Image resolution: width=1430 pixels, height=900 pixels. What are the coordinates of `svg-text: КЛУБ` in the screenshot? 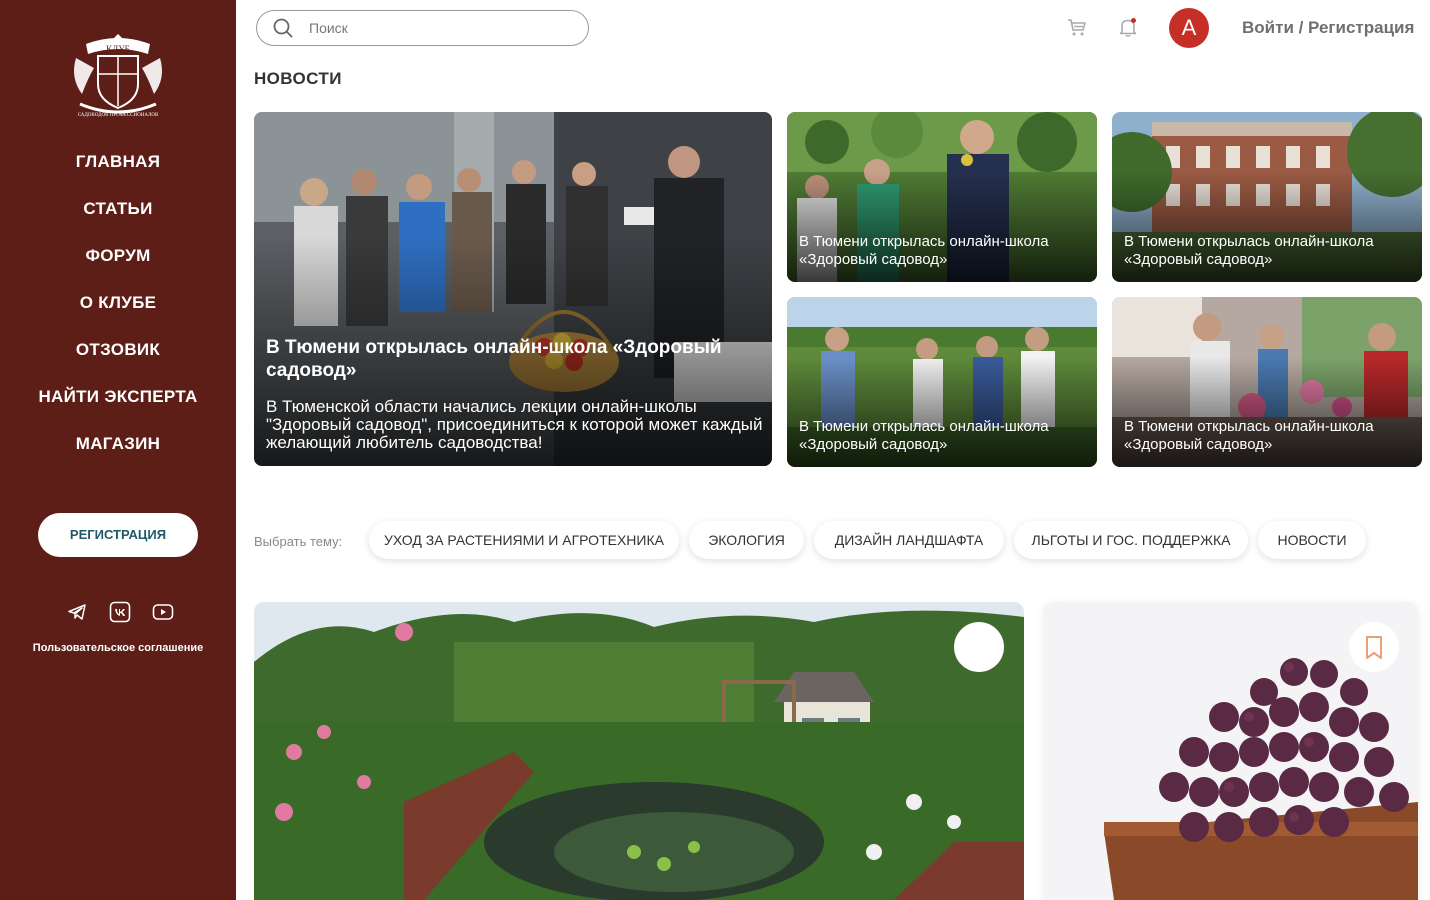 It's located at (118, 49).